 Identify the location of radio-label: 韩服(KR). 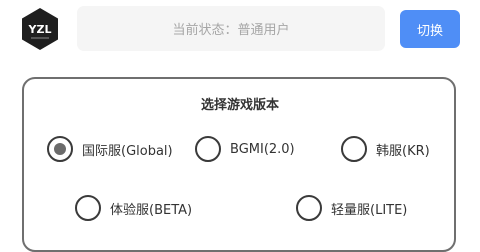
(403, 151).